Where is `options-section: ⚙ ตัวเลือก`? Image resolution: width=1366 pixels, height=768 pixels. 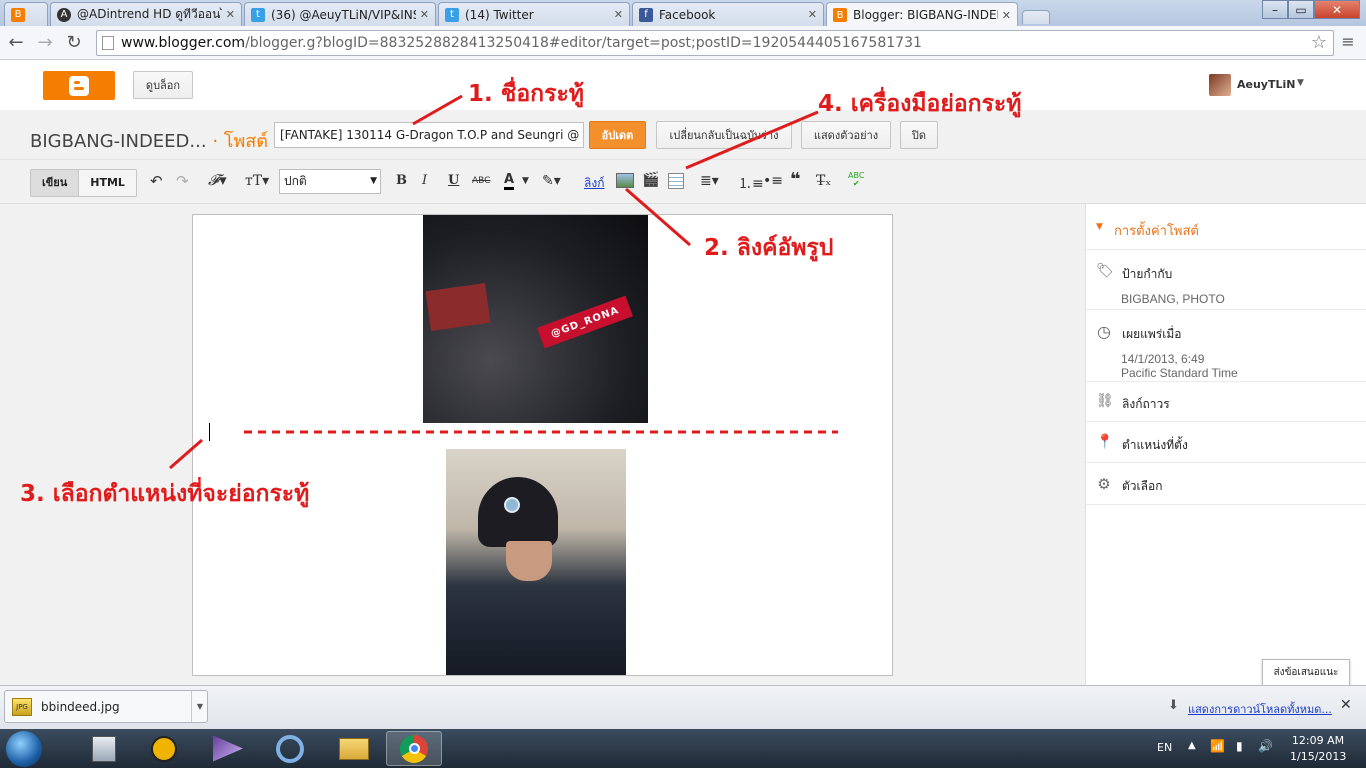 options-section: ⚙ ตัวเลือก is located at coordinates (1226, 484).